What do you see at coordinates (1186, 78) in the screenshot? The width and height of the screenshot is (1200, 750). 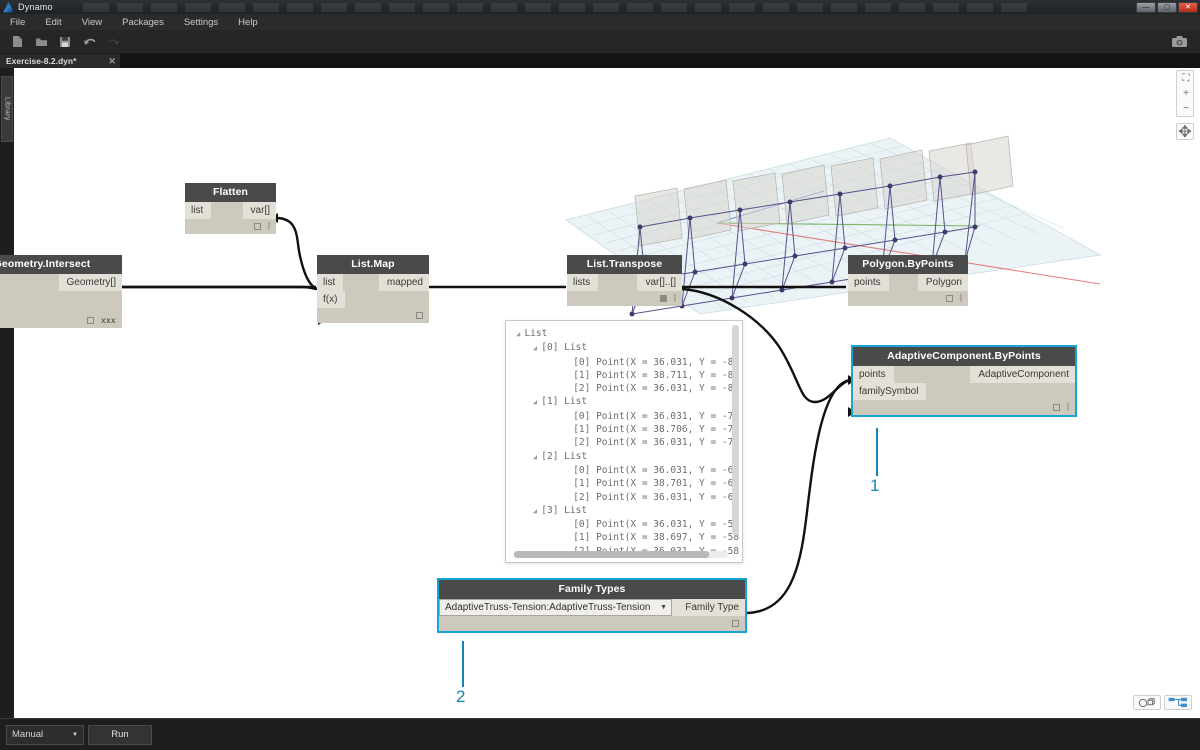 I see `zoom-to-fit-icon: ⛶` at bounding box center [1186, 78].